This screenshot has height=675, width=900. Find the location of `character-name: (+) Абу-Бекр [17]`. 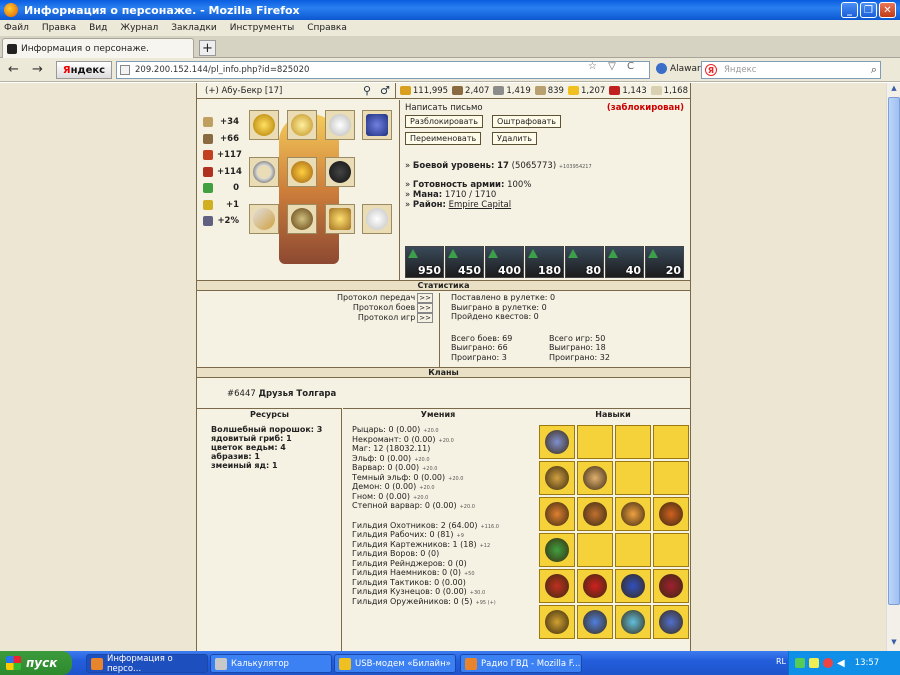

character-name: (+) Абу-Бекр [17] is located at coordinates (243, 91).